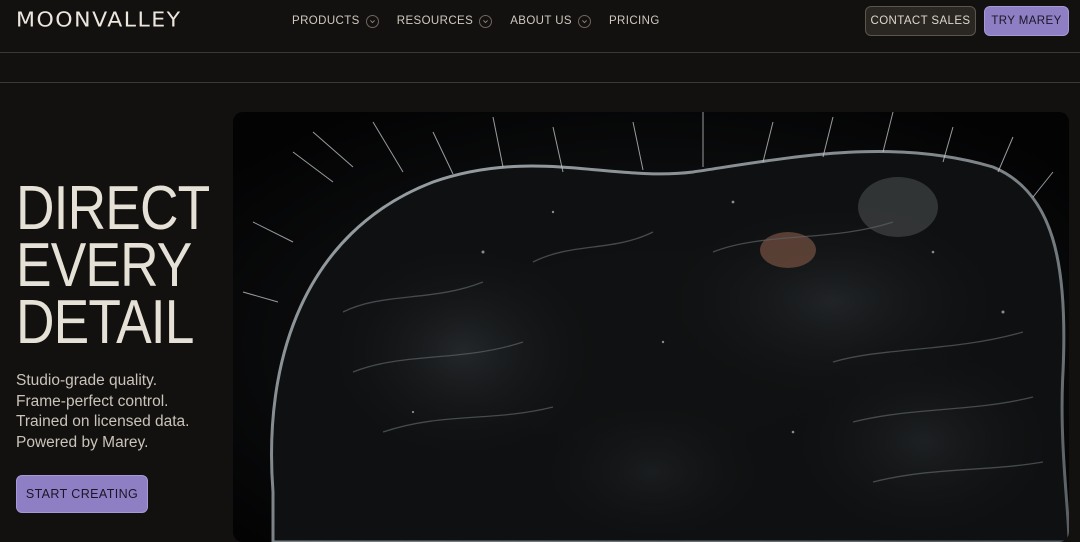 The height and width of the screenshot is (542, 1080). Describe the element at coordinates (104, 265) in the screenshot. I see `headline-line: EVERY` at that location.